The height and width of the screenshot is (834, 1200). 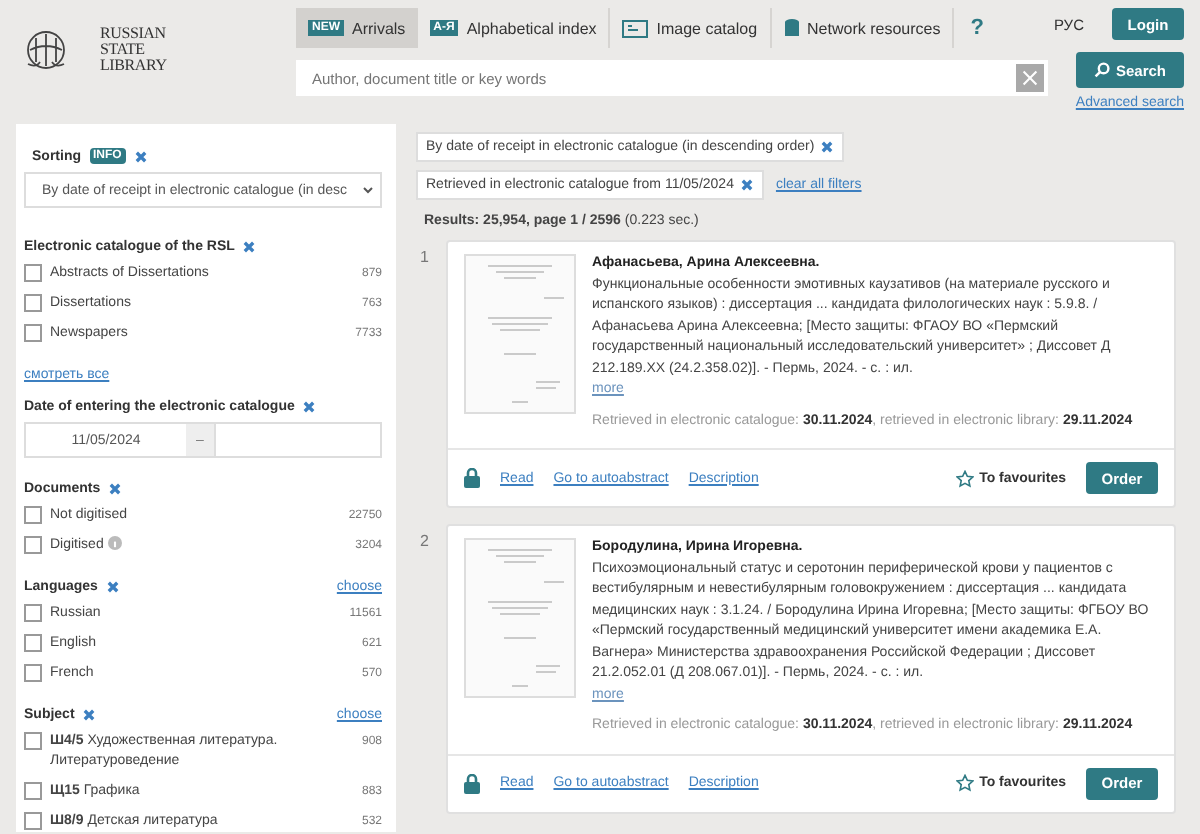 What do you see at coordinates (379, 28) in the screenshot?
I see `nav-tab-label: Arrivals` at bounding box center [379, 28].